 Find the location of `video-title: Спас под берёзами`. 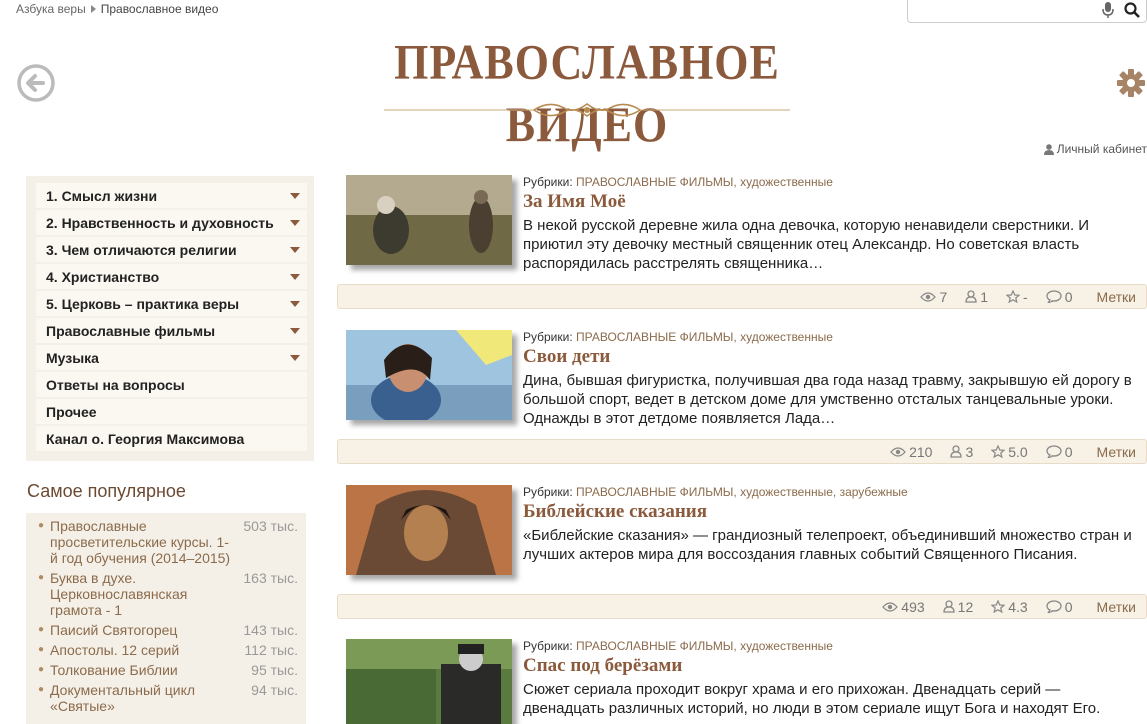

video-title: Спас под берёзами is located at coordinates (833, 666).